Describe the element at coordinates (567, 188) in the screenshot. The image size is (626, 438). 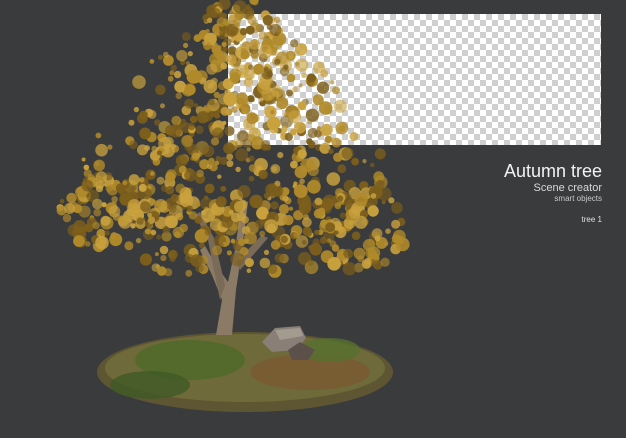
I see `scene-subtitle: Scene creator` at that location.